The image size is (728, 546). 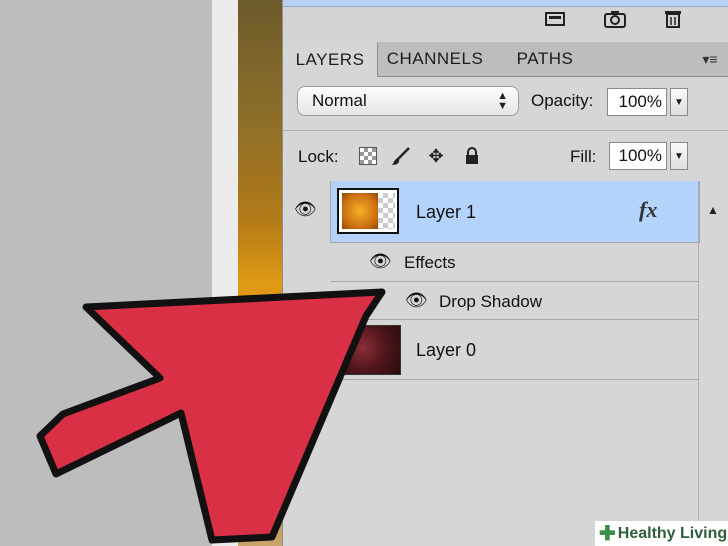 I want to click on watermark: ✚ Healthy Living, so click(x=661, y=533).